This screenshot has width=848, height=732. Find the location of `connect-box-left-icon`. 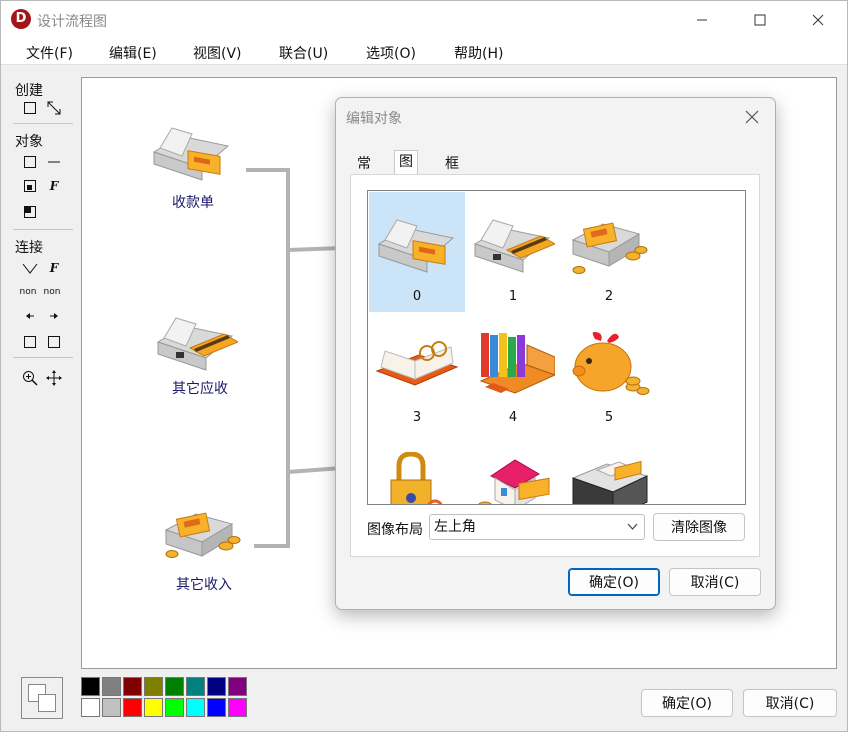

connect-box-left-icon is located at coordinates (30, 342).